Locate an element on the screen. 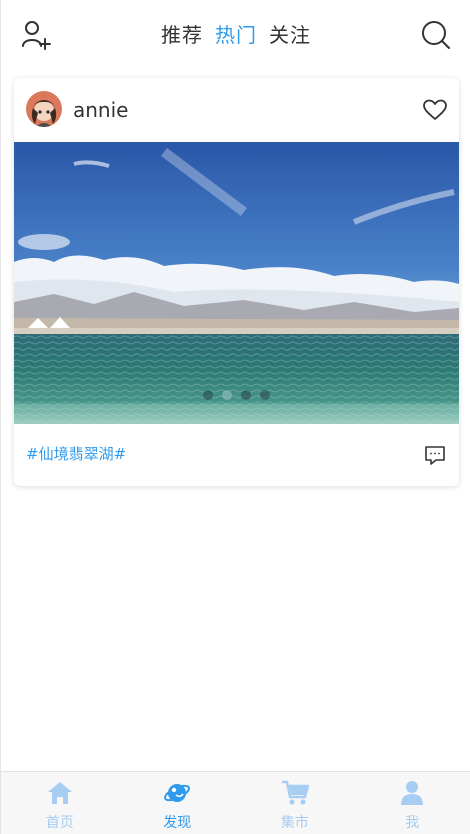 Image resolution: width=470 pixels, height=834 pixels. carousel-dot-active is located at coordinates (227, 395).